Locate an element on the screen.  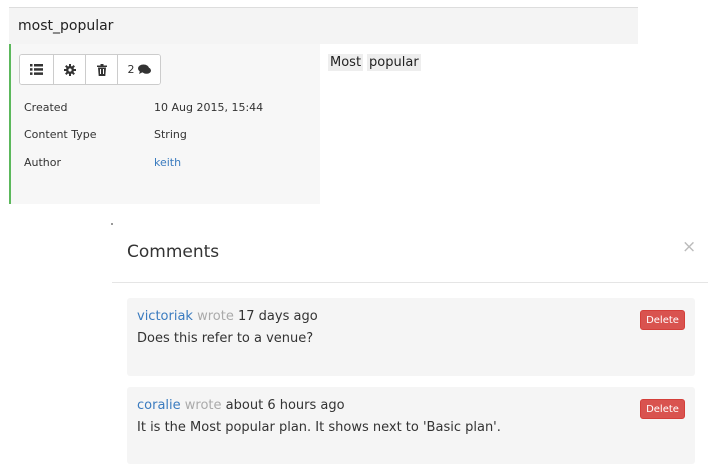
comment-author-link: victoriak is located at coordinates (165, 316).